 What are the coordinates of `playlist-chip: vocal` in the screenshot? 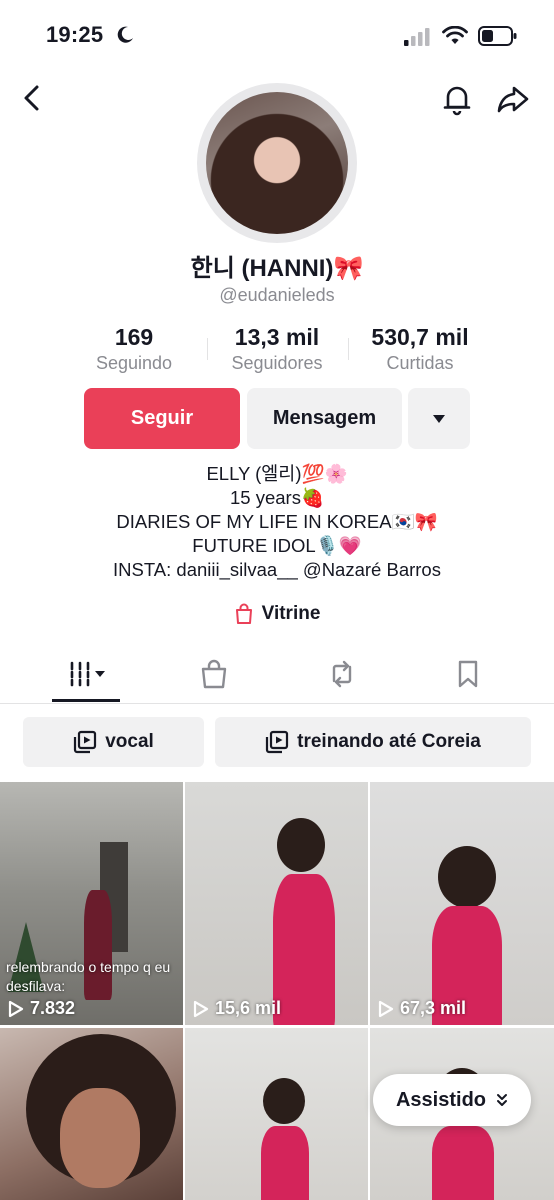 It's located at (113, 742).